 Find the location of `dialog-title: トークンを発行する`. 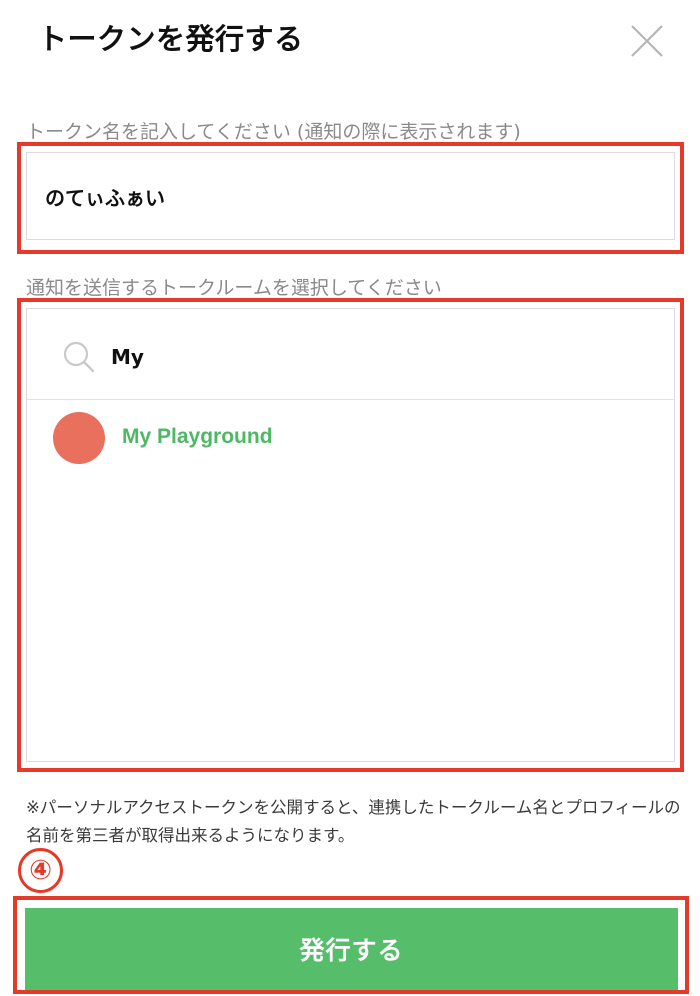

dialog-title: トークンを発行する is located at coordinates (171, 39).